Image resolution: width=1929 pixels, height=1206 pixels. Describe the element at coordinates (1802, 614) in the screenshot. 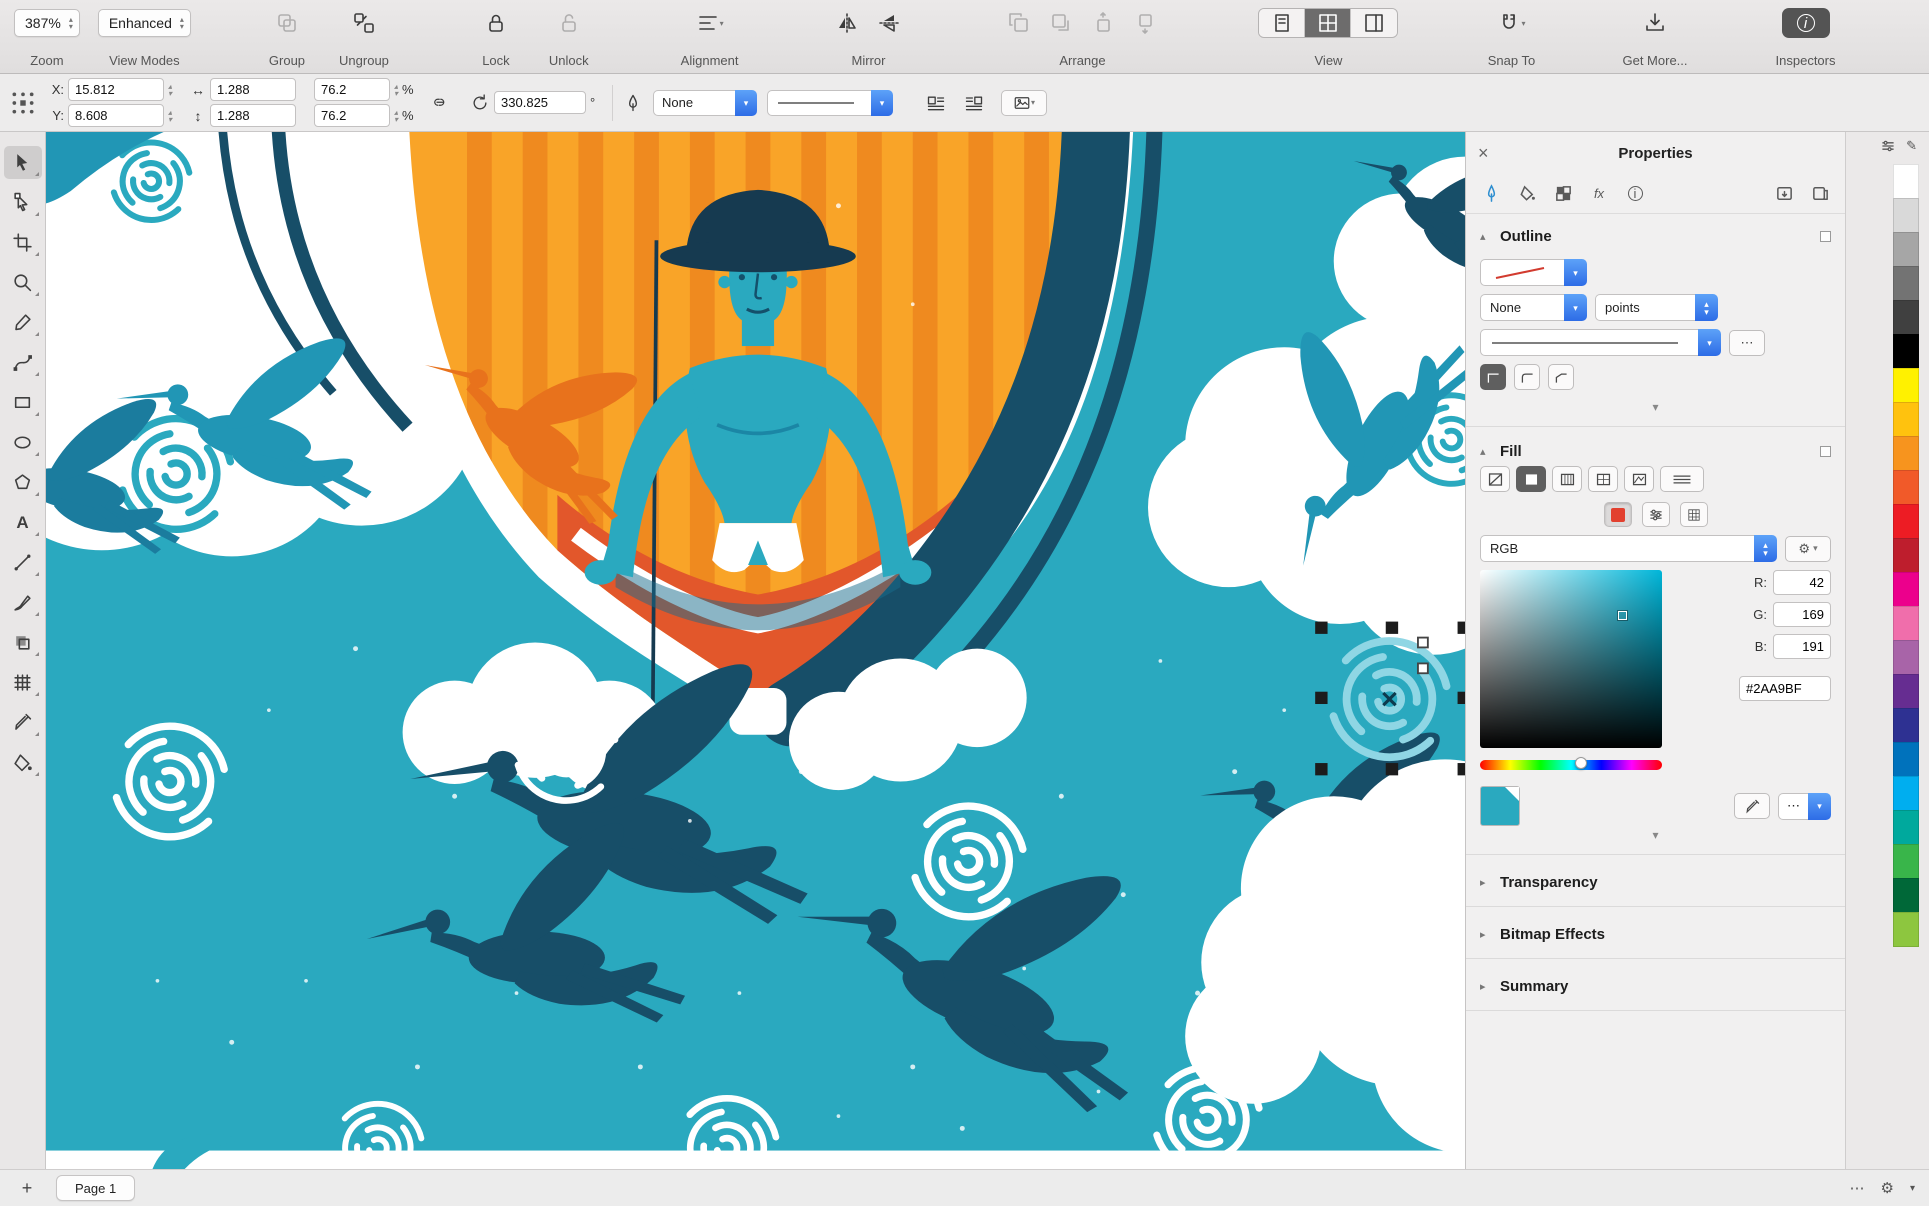

I see `g-input` at that location.